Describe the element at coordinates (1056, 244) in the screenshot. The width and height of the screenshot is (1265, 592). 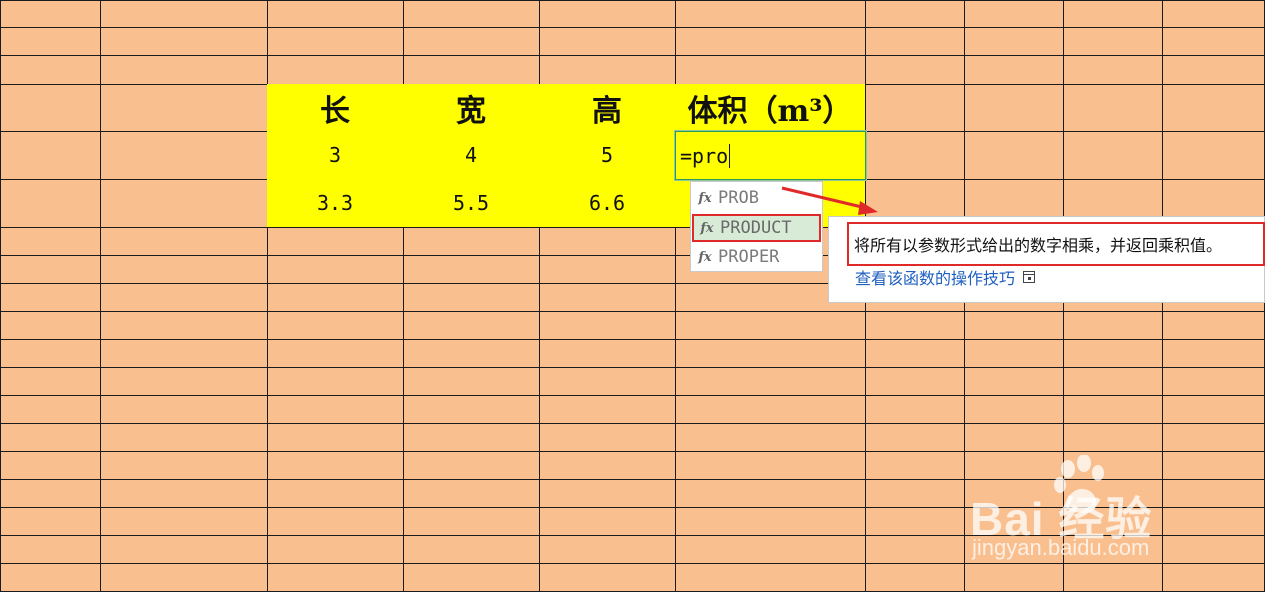
I see `function-description: 将所有以参数形式给出的数字相乘，并返回乘积值。` at that location.